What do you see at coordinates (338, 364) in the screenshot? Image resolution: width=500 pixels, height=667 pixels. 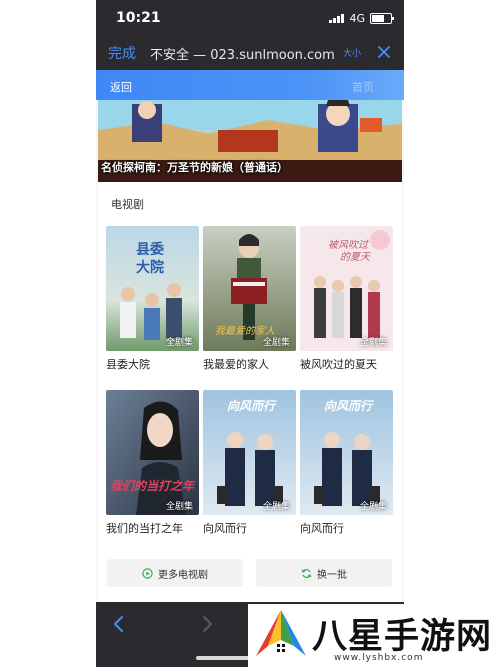 I see `card-title: 被风吹过的夏天` at bounding box center [338, 364].